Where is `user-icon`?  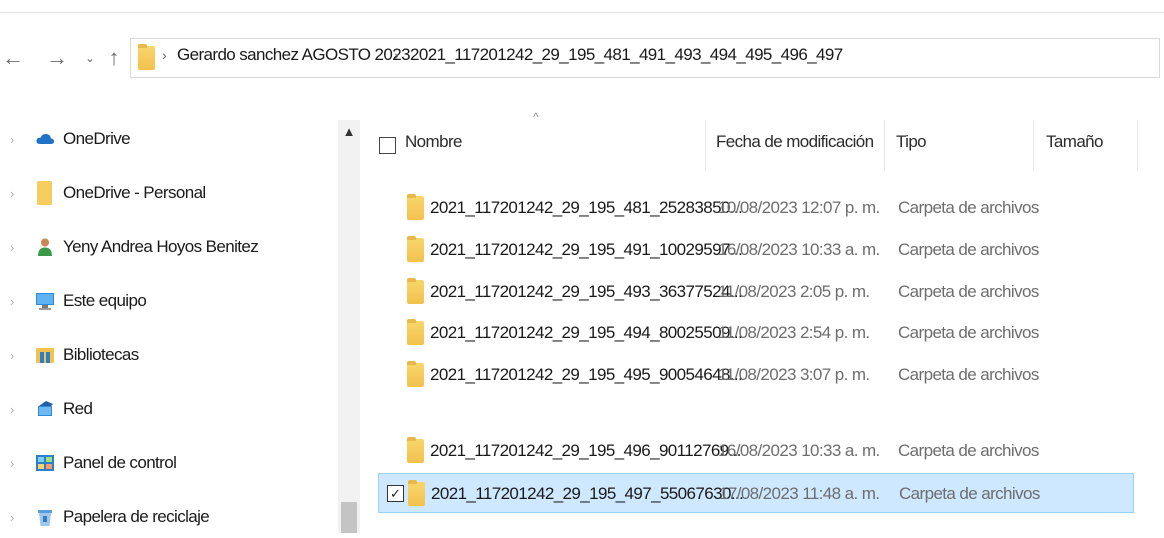
user-icon is located at coordinates (45, 247).